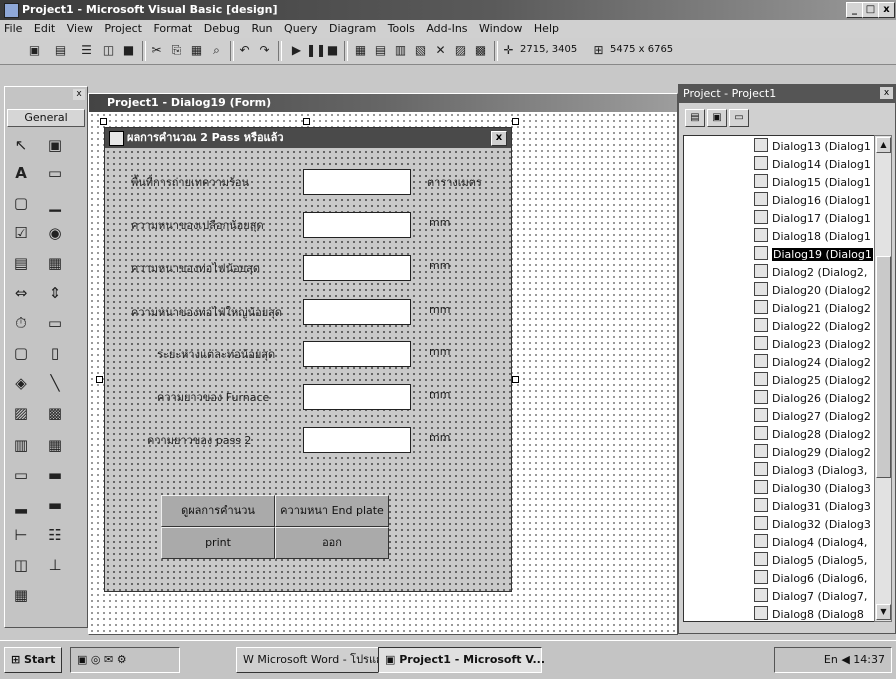  Describe the element at coordinates (886, 93) in the screenshot. I see `project-explorer-close-button: x` at that location.